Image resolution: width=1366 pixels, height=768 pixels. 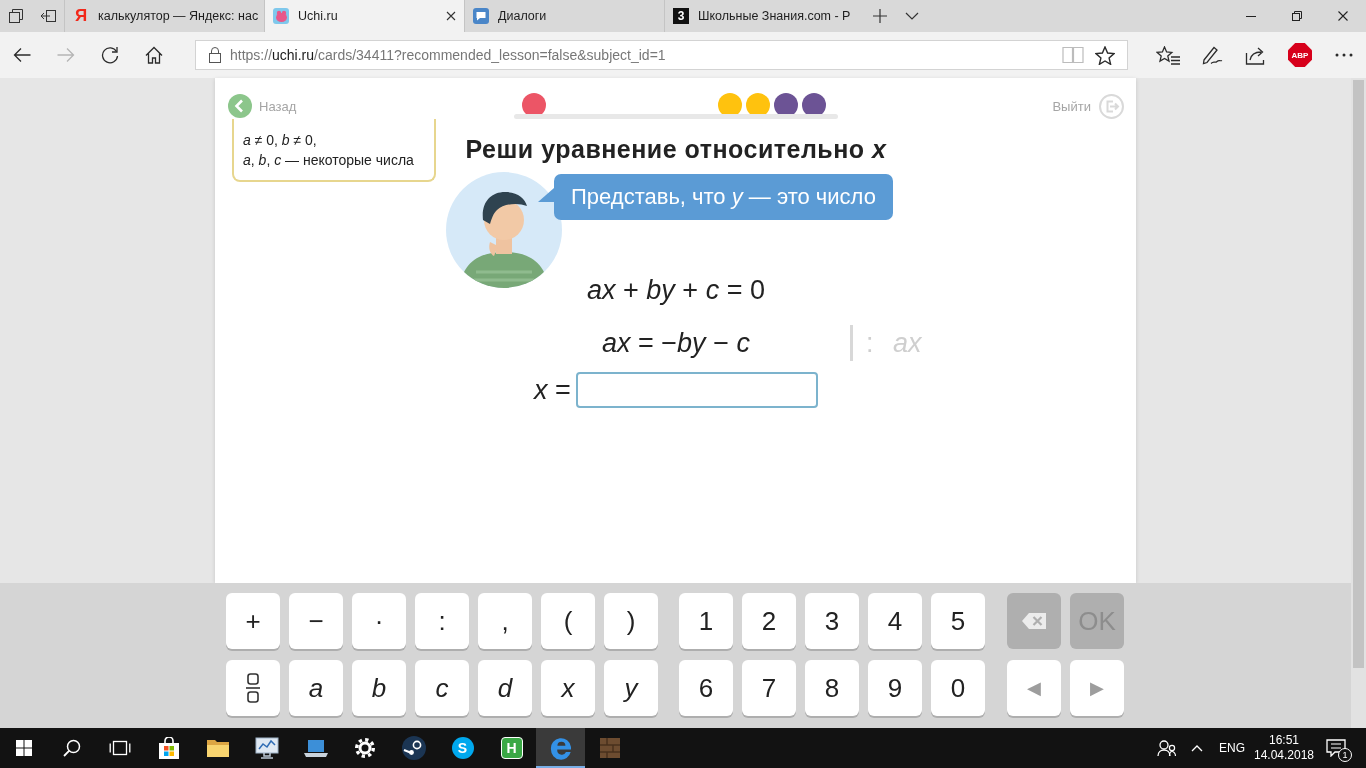 What do you see at coordinates (511, 748) in the screenshot?
I see `app-logo: H` at bounding box center [511, 748].